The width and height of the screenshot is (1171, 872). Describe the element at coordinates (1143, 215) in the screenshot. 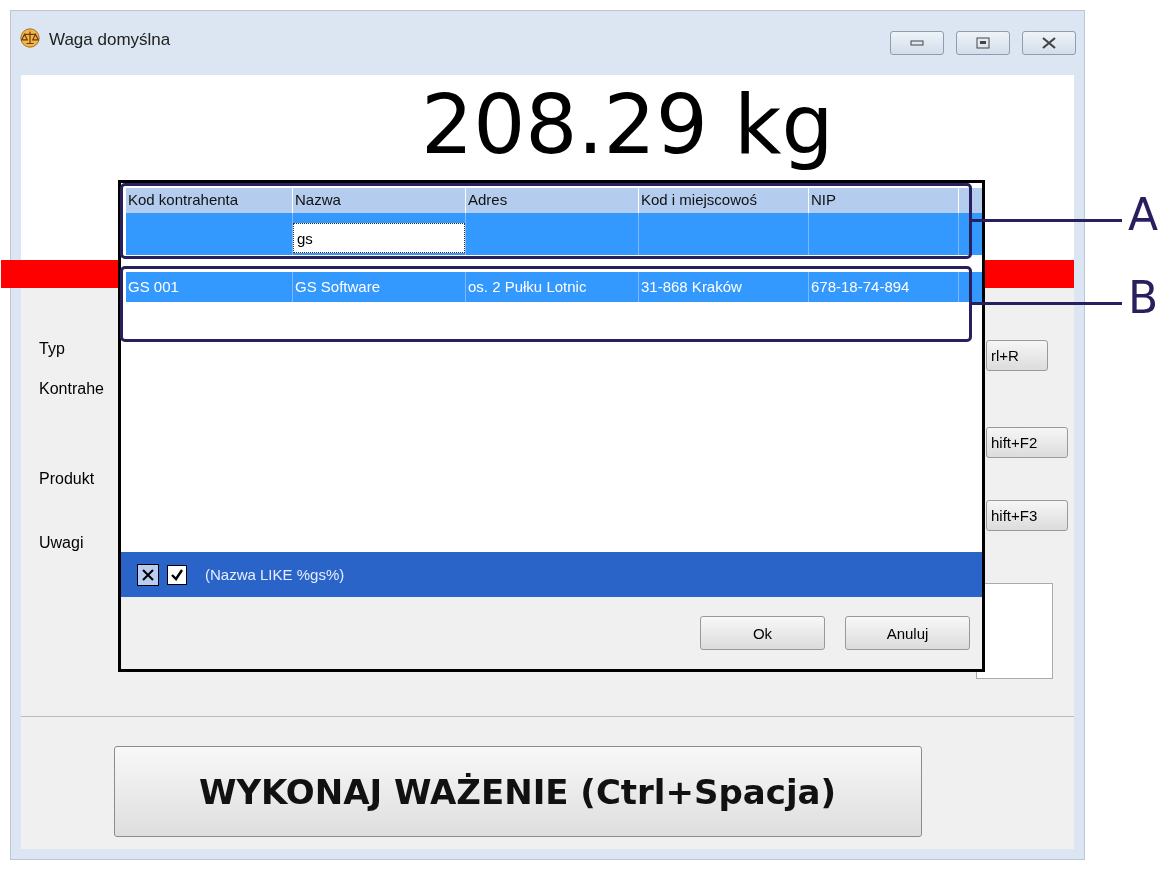

I see `annotation-letter: A` at that location.